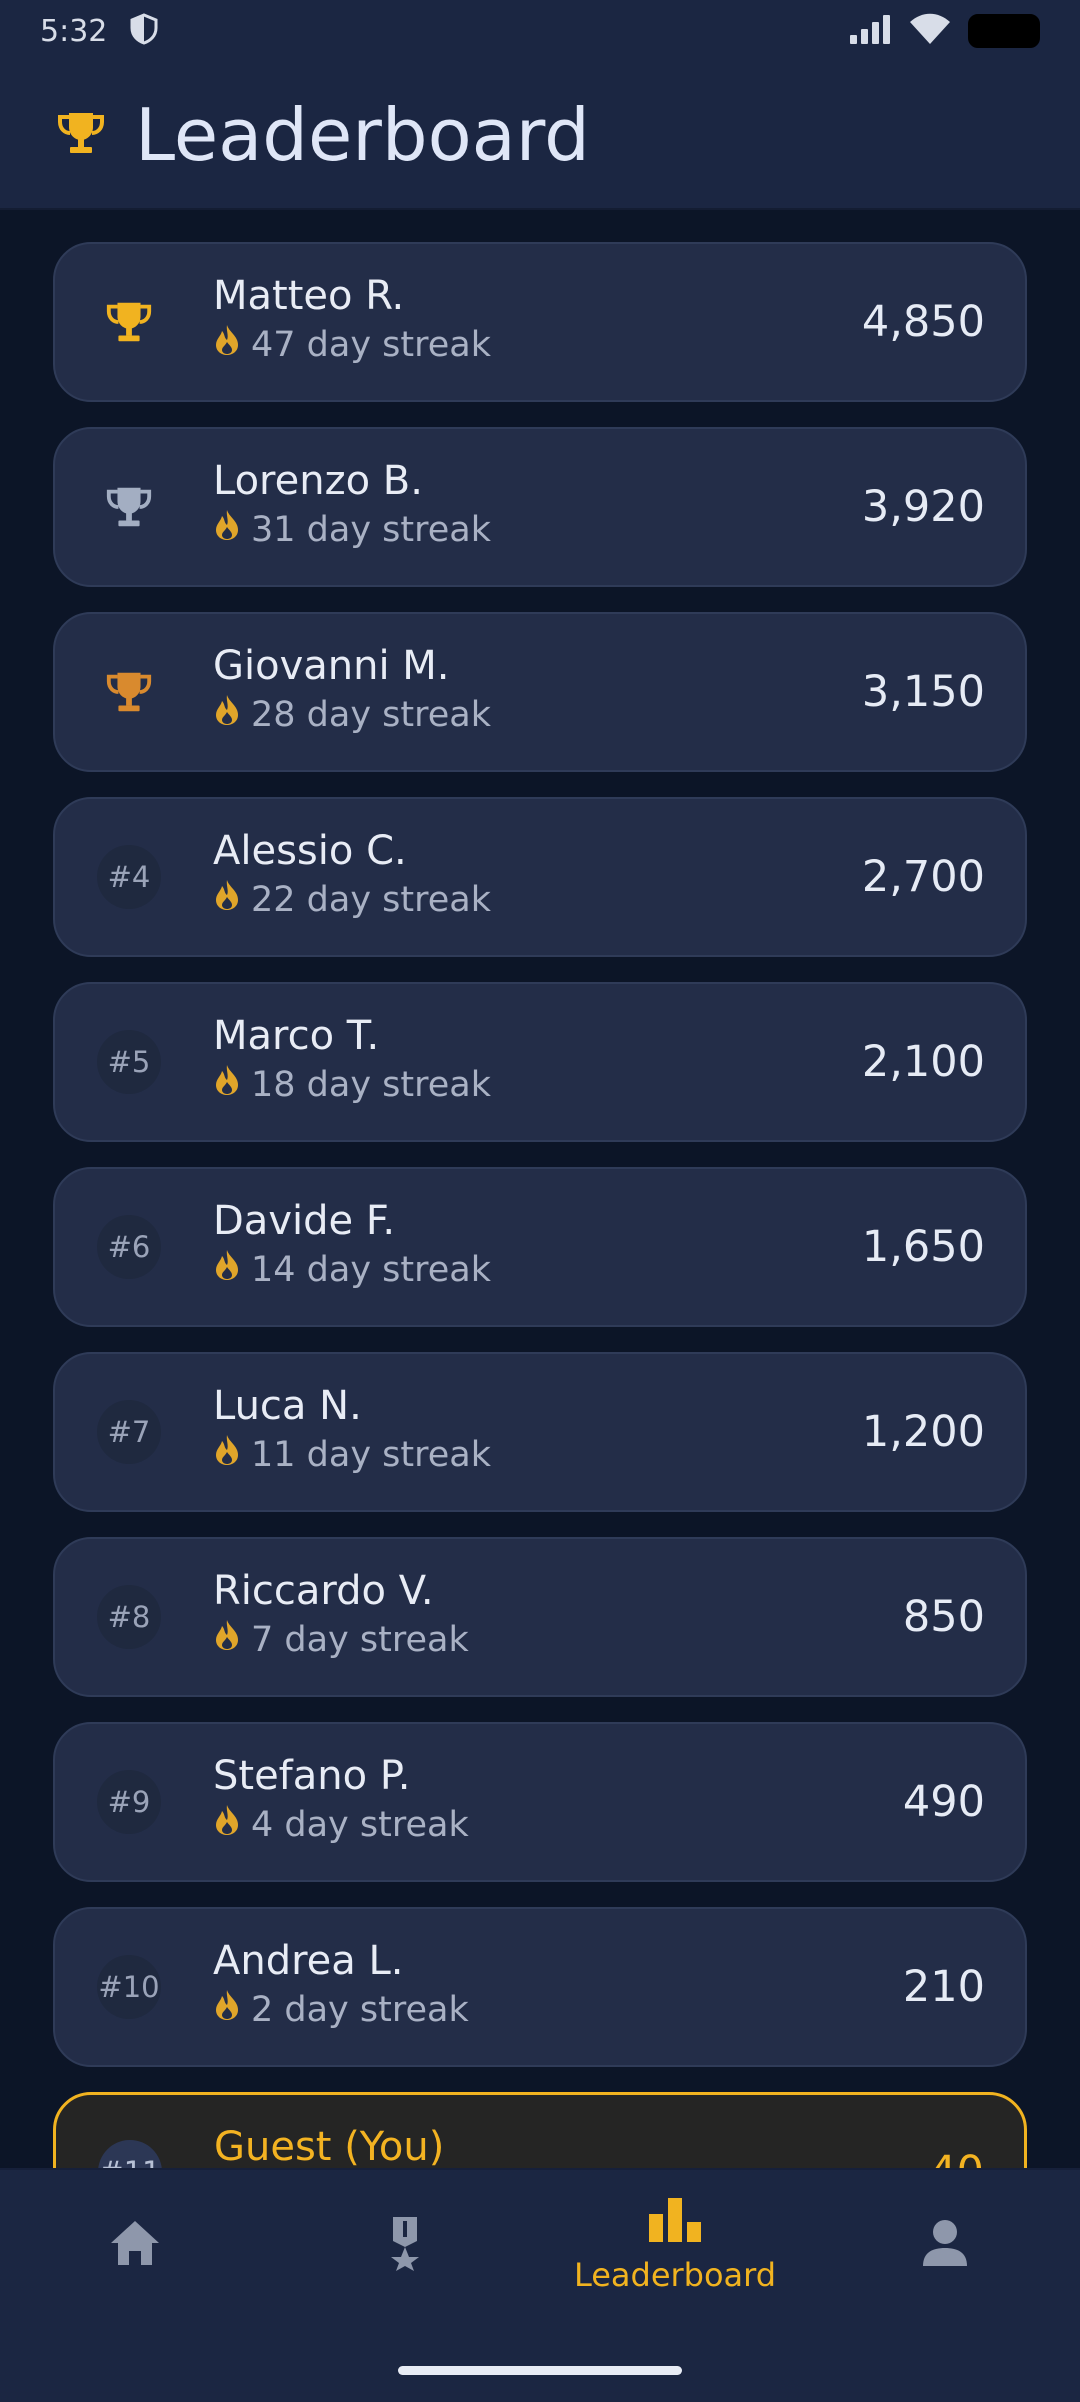 This screenshot has height=2402, width=1080. What do you see at coordinates (360, 1640) in the screenshot?
I see `streak-text: 7 day streak` at bounding box center [360, 1640].